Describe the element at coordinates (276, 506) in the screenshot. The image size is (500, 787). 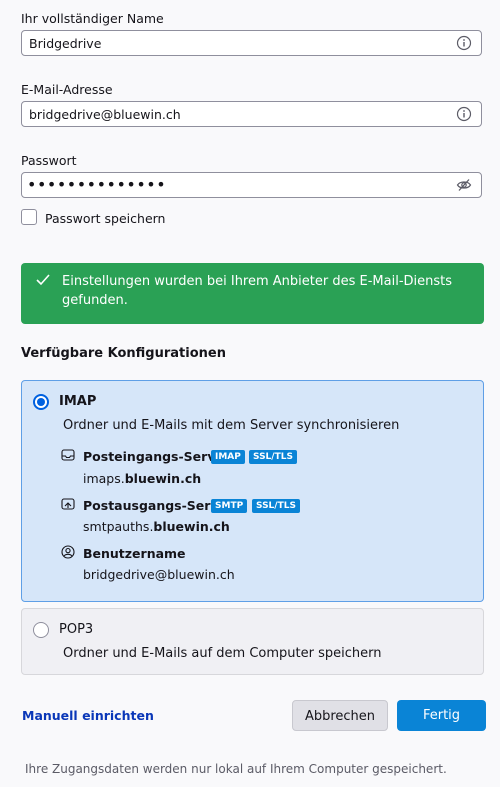
I see `outgoing-security-badge: SSL/TLS` at that location.